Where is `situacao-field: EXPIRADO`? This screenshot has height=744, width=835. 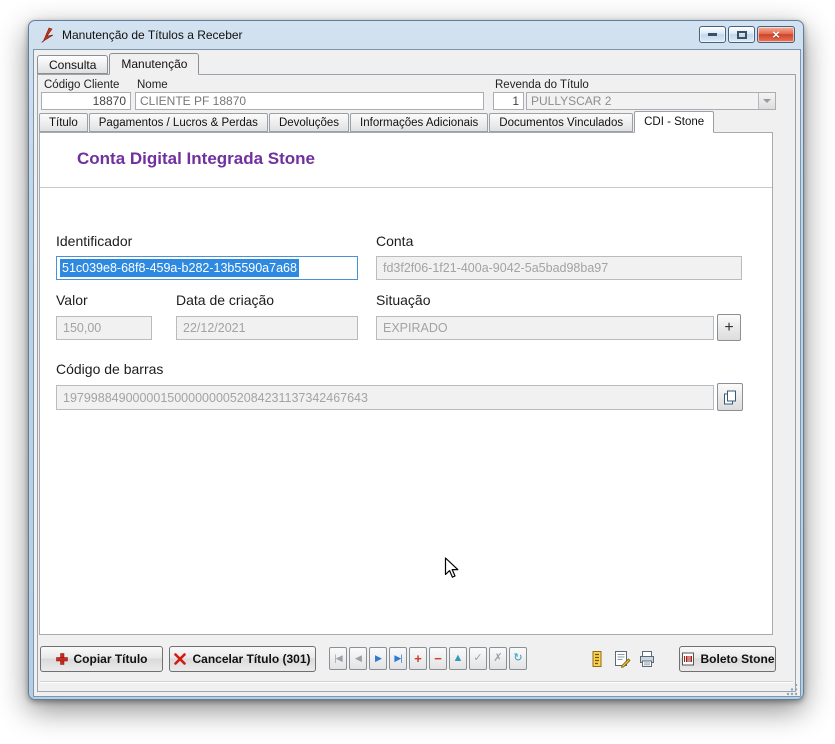 situacao-field: EXPIRADO is located at coordinates (545, 328).